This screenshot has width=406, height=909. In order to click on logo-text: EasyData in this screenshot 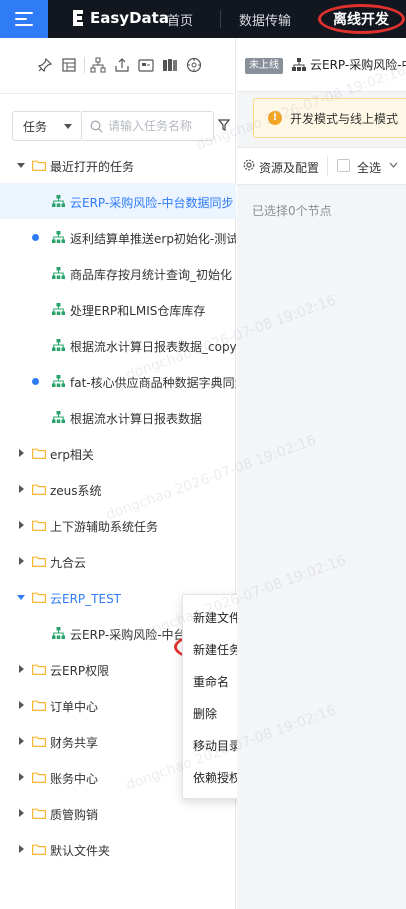, I will do `click(129, 18)`.